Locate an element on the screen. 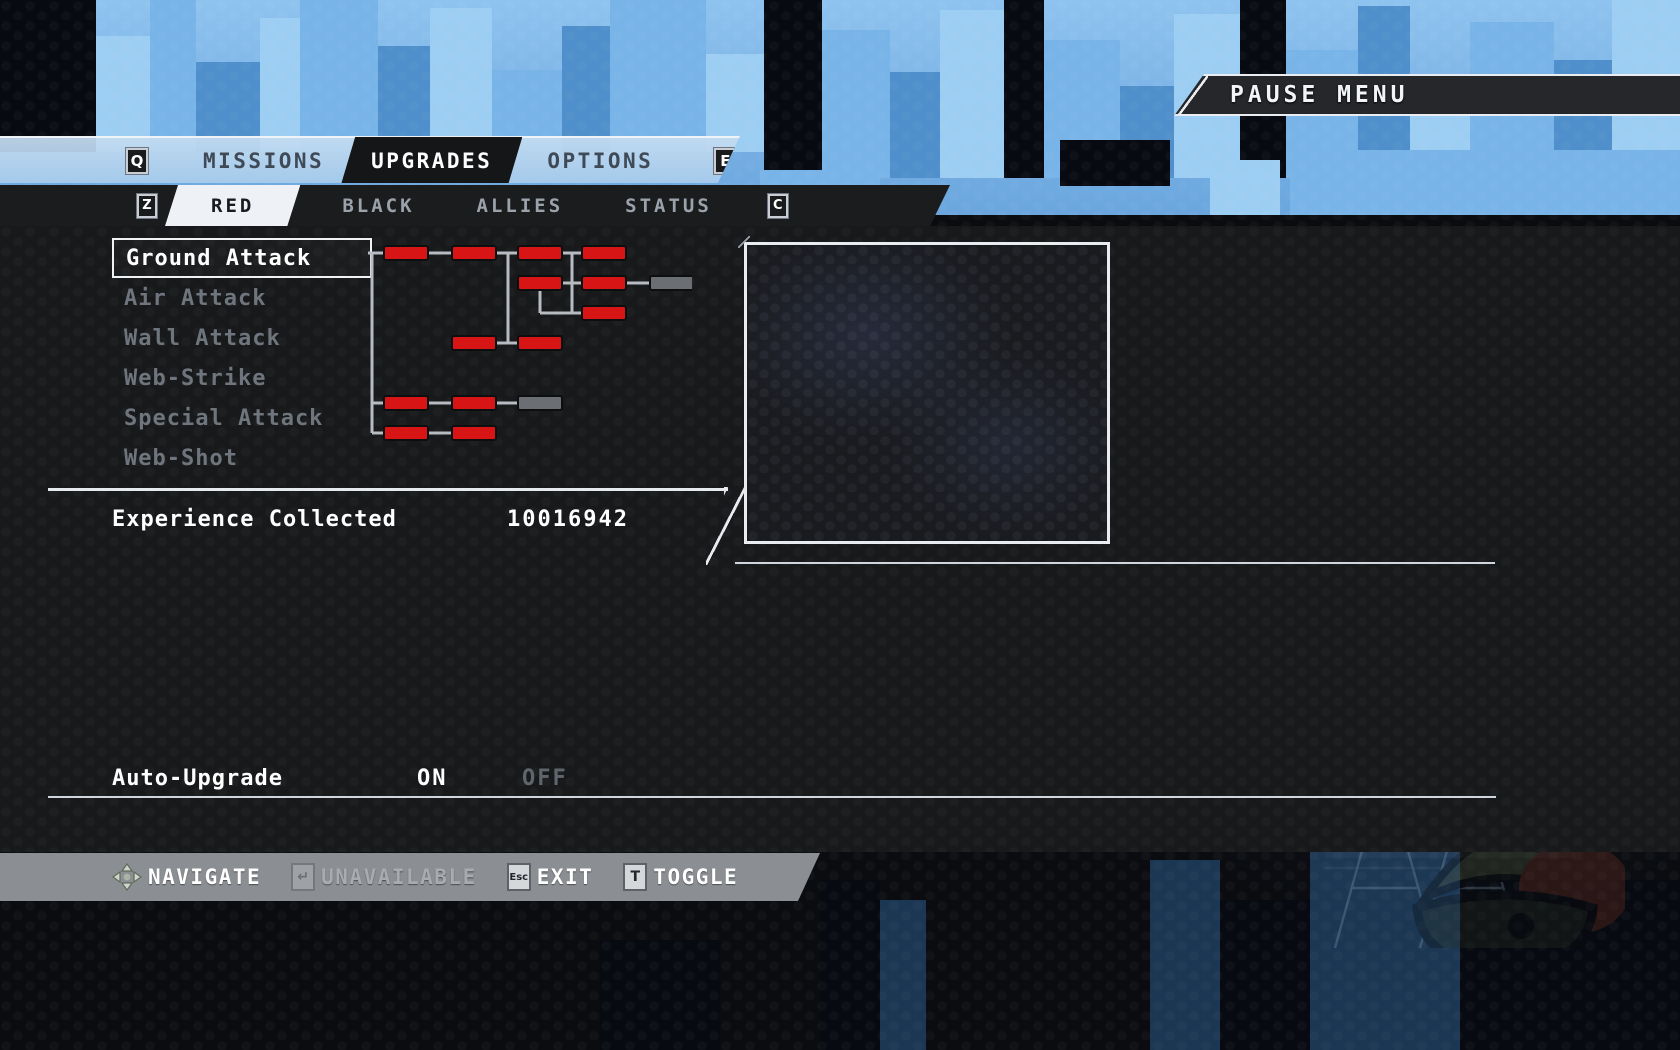 The height and width of the screenshot is (1050, 1680). tab-black: BLACK is located at coordinates (378, 205).